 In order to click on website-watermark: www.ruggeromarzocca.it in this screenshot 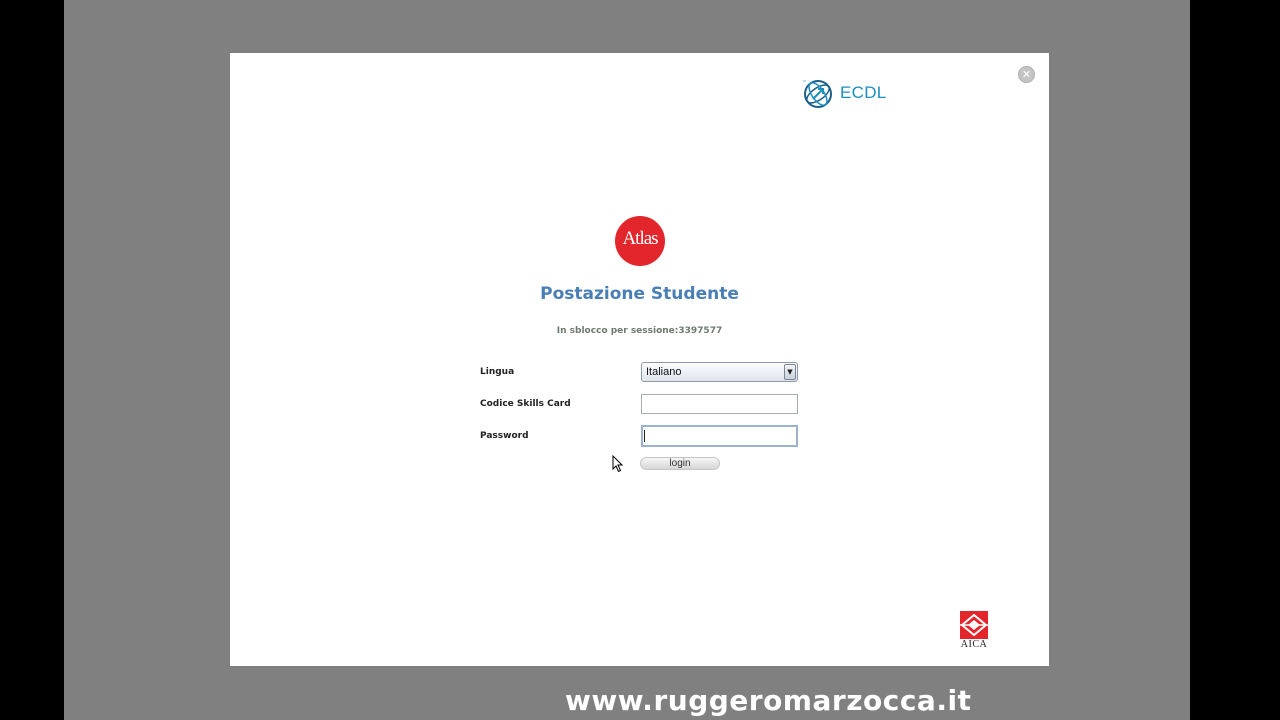, I will do `click(768, 700)`.